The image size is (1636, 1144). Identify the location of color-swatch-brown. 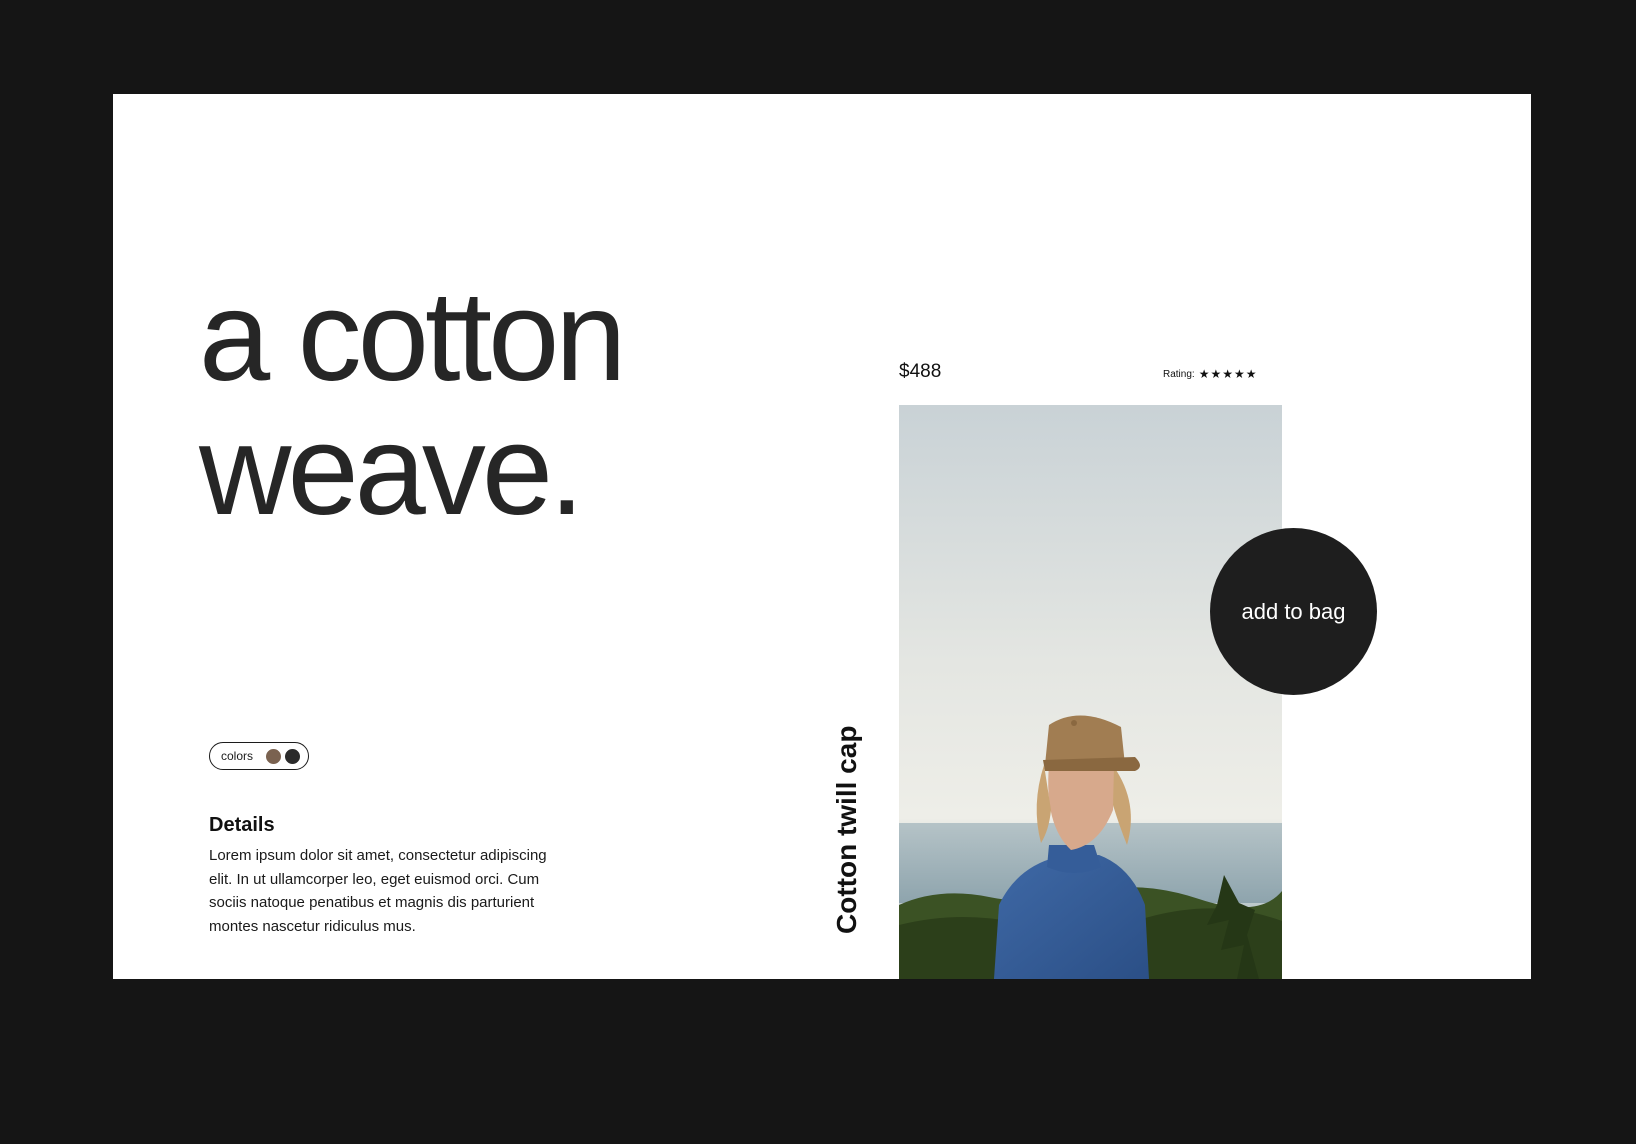
(273, 756).